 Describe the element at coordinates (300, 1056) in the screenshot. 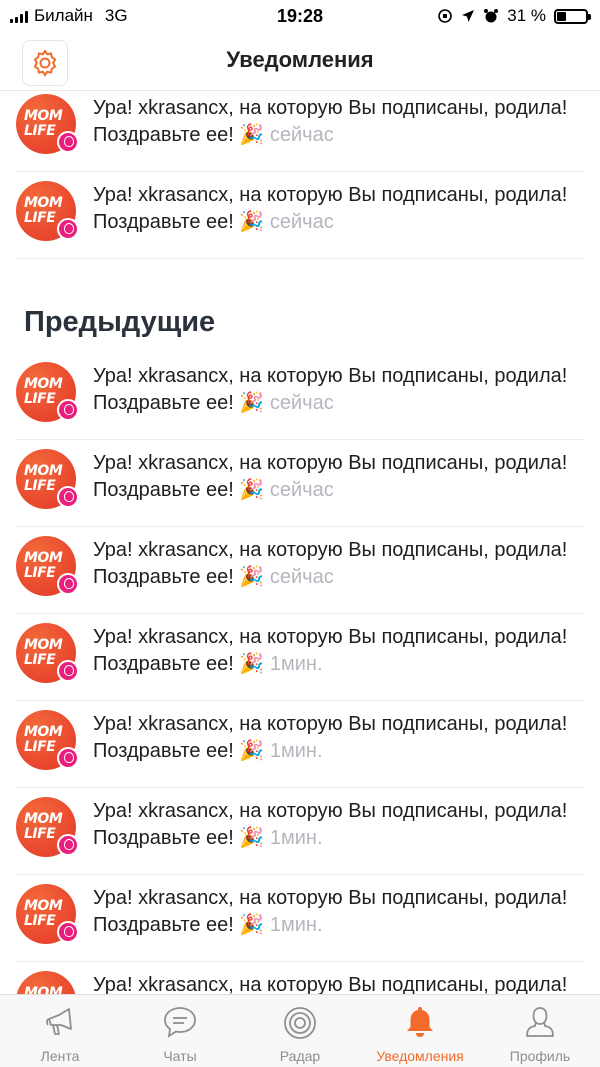

I see `tab-label: Радар` at that location.